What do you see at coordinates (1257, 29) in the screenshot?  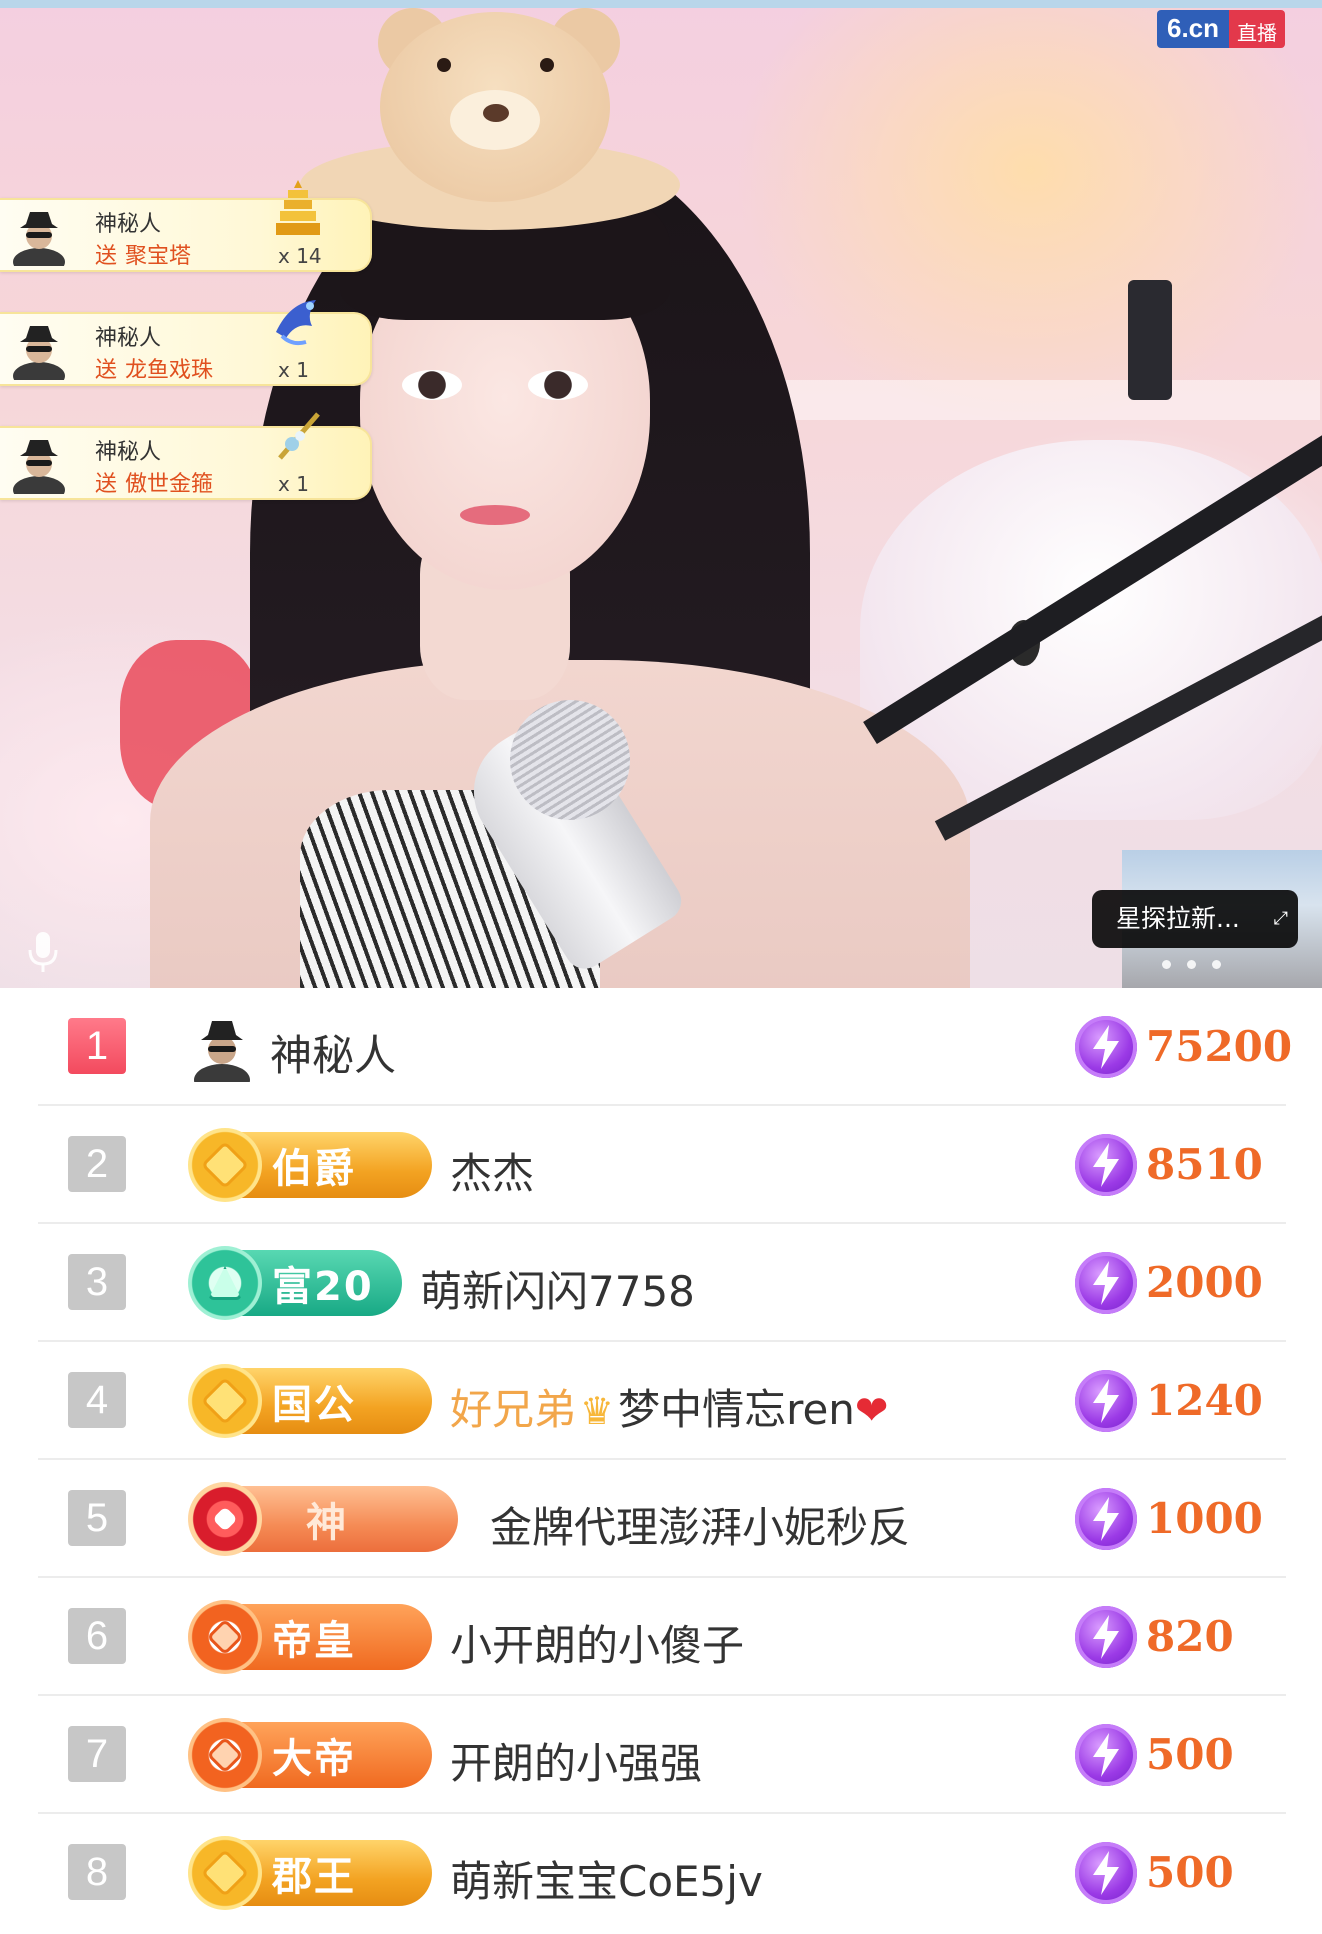 I see `logo-live: 直播` at bounding box center [1257, 29].